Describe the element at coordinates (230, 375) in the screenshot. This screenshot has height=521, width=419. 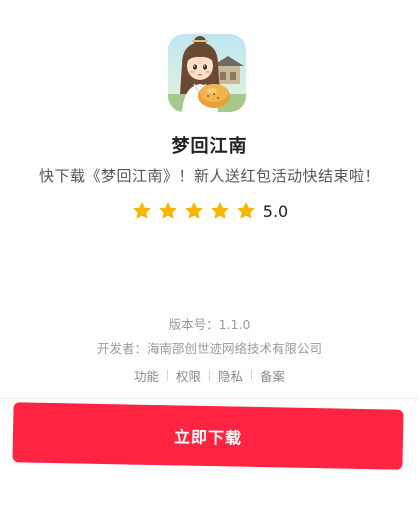
I see `link-privacy: 隐私` at that location.